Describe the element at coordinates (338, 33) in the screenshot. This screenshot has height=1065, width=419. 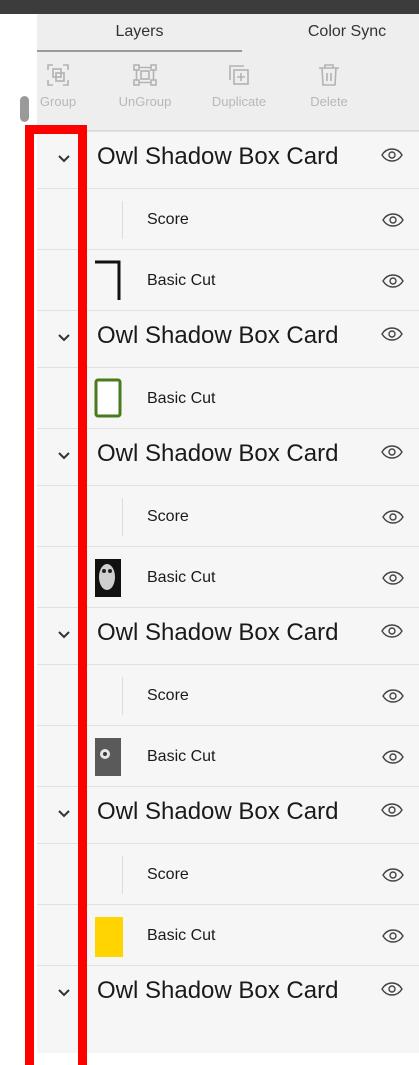
I see `tab-color-sync: Color Sync` at that location.